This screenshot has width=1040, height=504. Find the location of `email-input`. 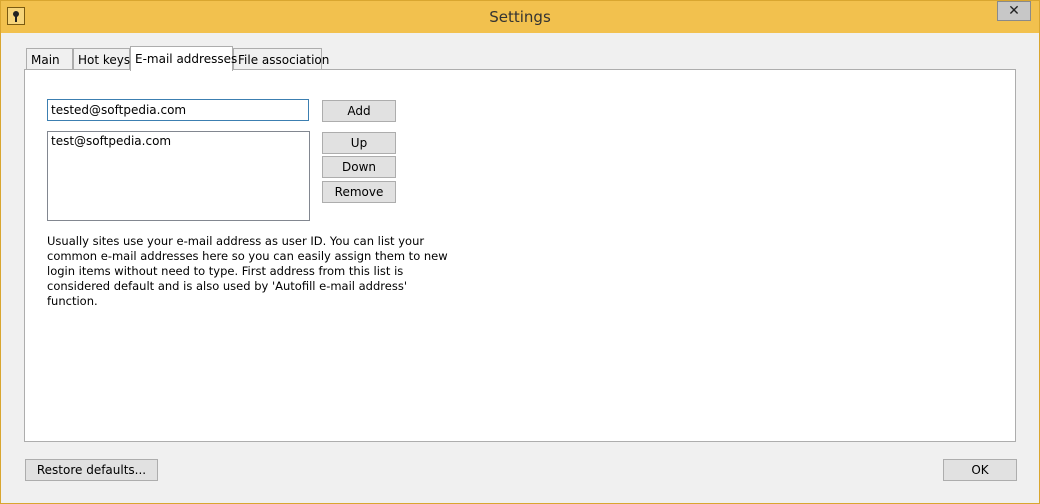

email-input is located at coordinates (178, 110).